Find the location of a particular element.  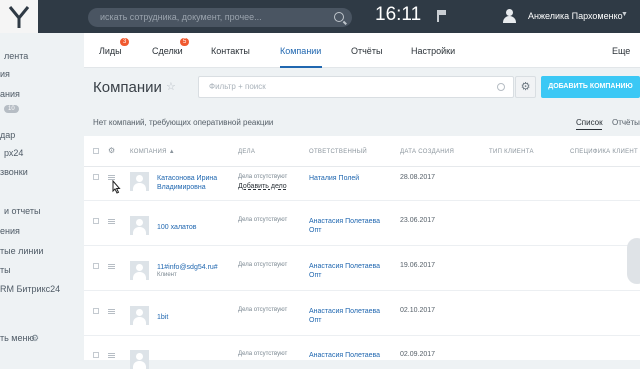

sidebar-item: RM Битрикс24 is located at coordinates (30, 289).